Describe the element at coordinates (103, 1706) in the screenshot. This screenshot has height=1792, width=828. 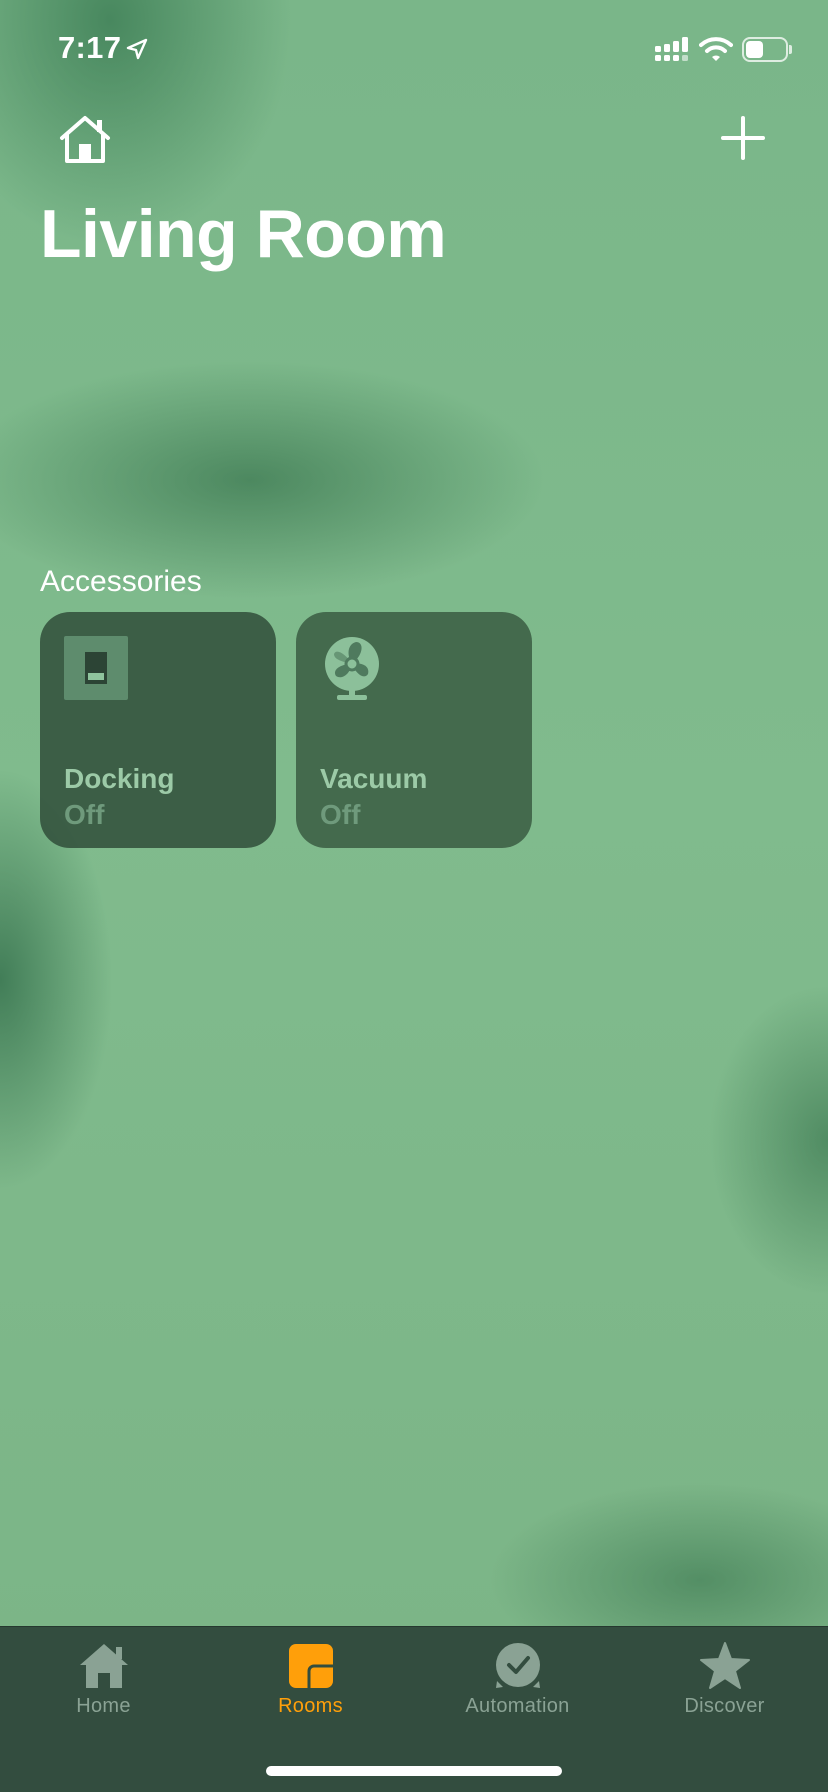
I see `tab-label: Home` at that location.